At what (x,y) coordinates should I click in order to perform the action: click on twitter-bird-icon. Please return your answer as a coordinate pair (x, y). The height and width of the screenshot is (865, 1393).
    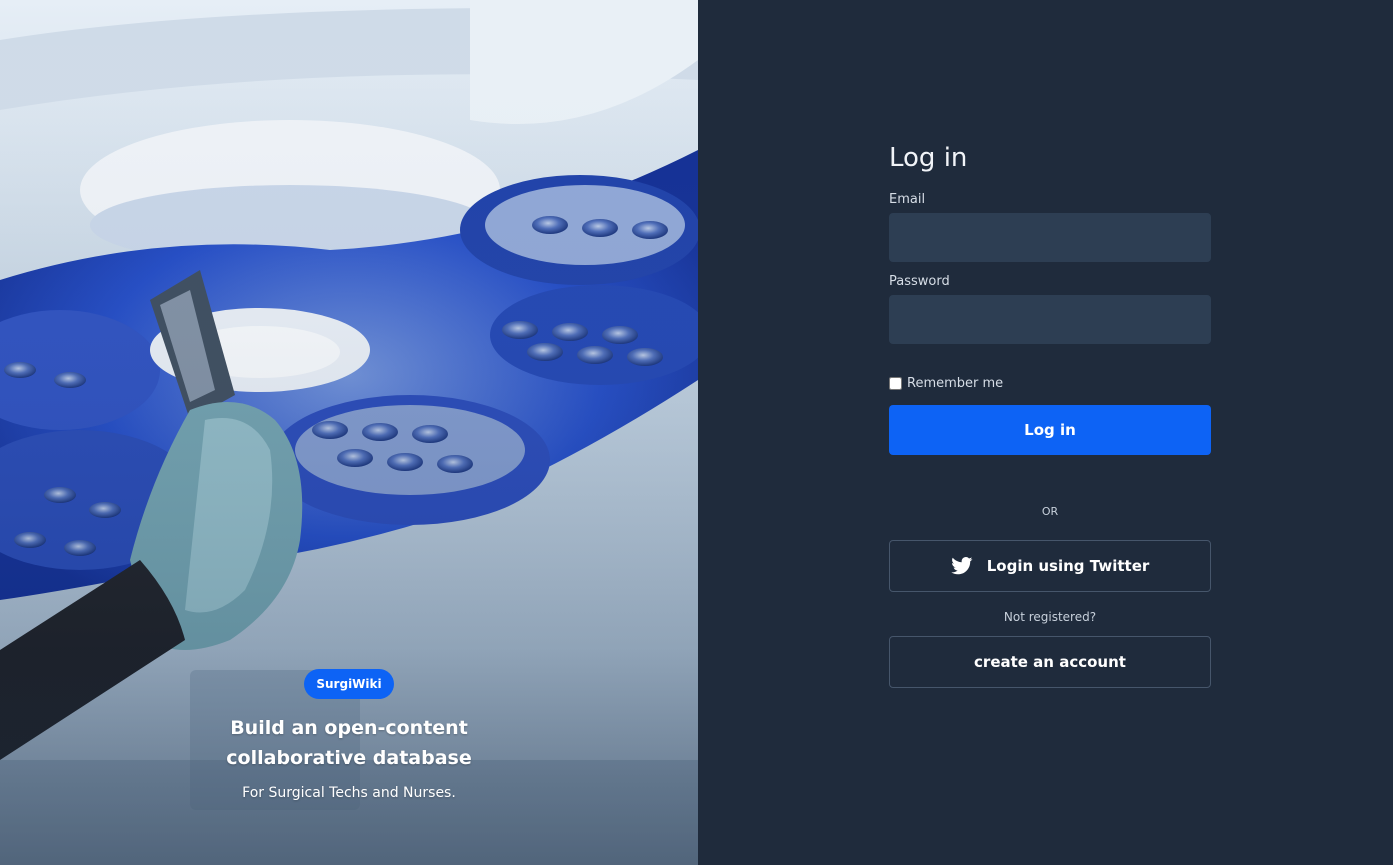
    Looking at the image, I should click on (961, 566).